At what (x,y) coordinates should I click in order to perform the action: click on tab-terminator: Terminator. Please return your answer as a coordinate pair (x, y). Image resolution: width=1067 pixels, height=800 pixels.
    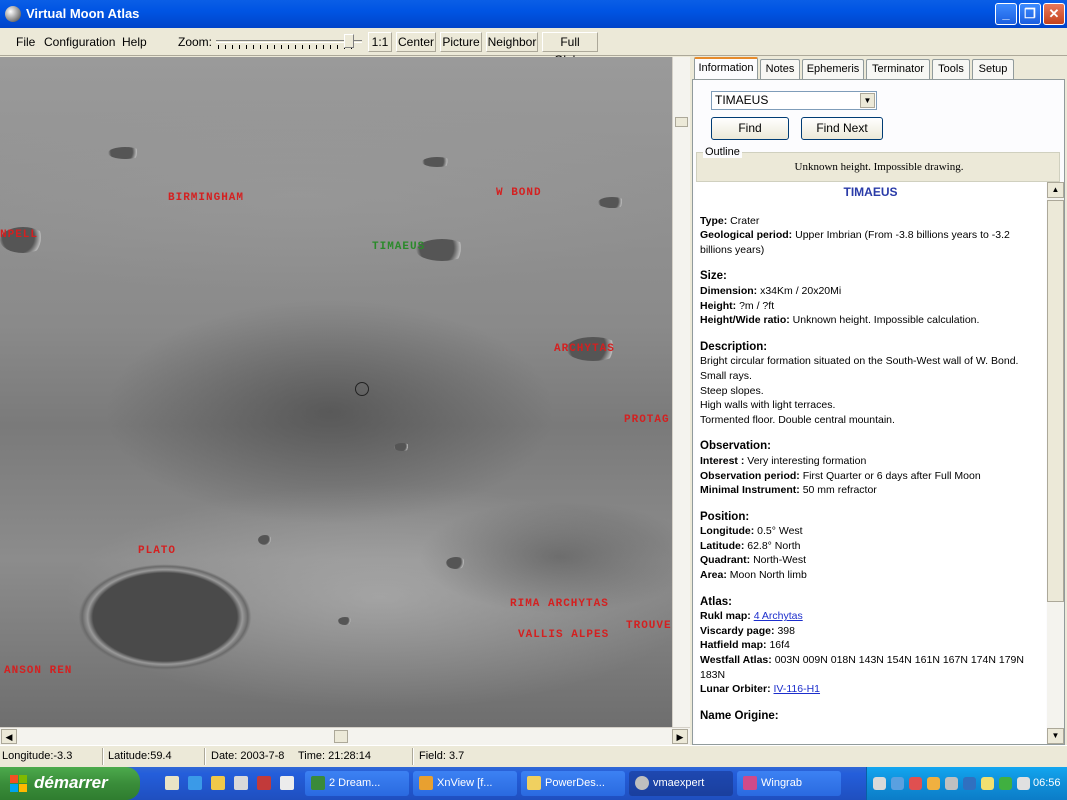
    Looking at the image, I should click on (898, 69).